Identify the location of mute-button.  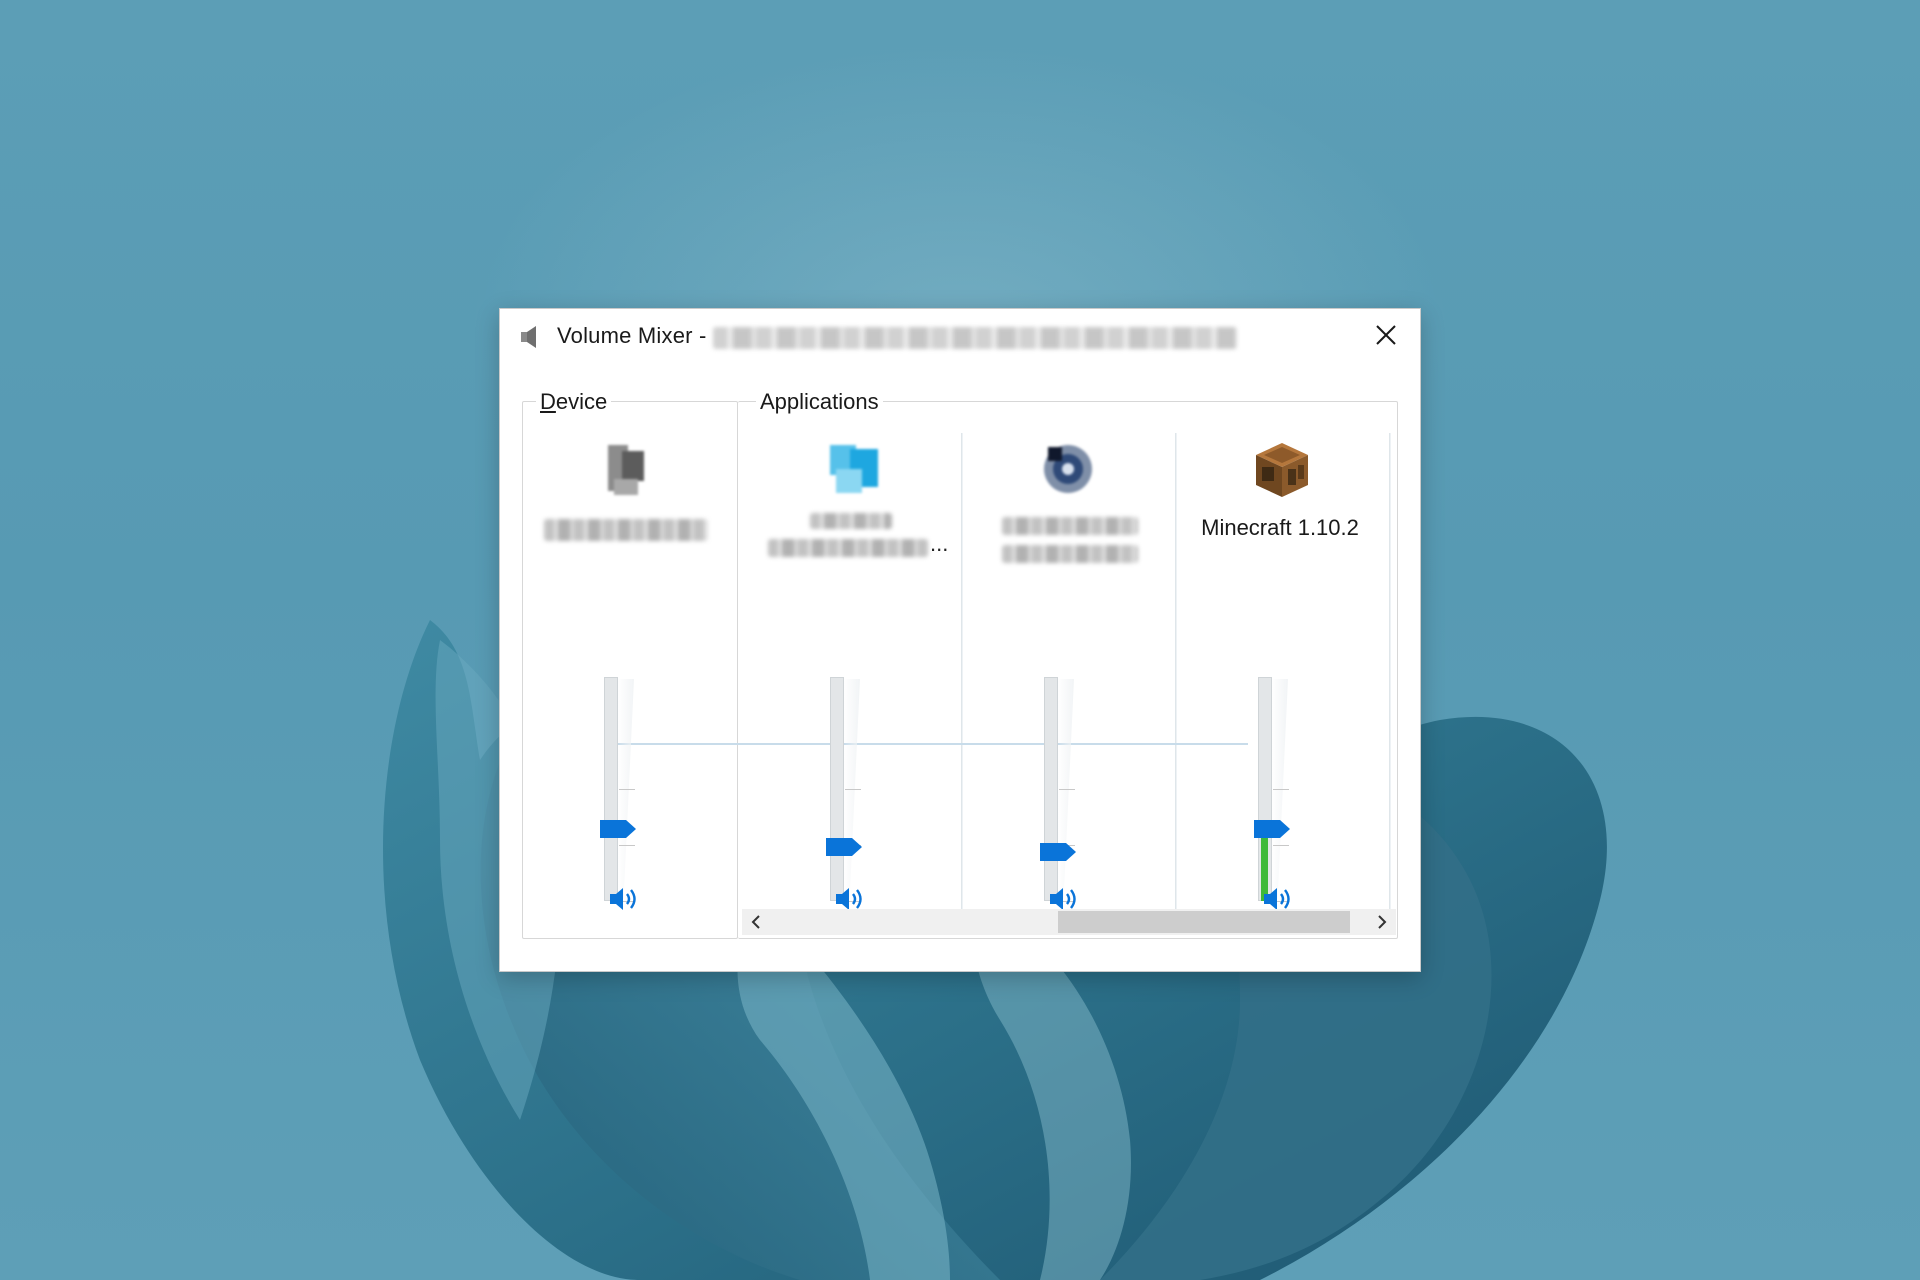
(624, 899).